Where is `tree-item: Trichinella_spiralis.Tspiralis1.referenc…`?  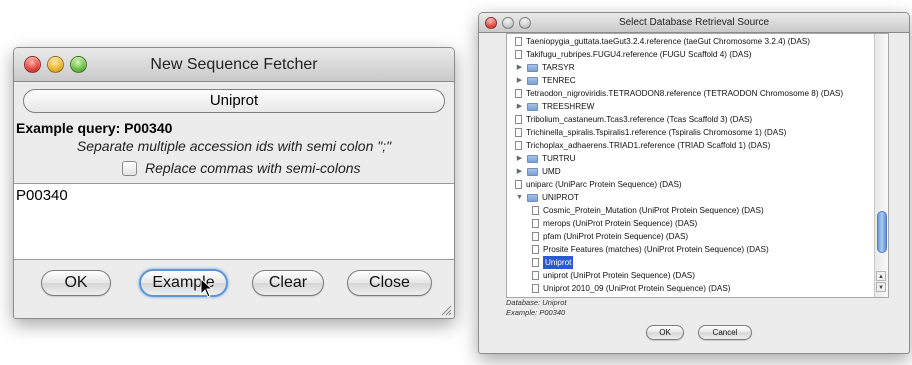
tree-item: Trichinella_spiralis.Tspiralis1.referenc… is located at coordinates (650, 132).